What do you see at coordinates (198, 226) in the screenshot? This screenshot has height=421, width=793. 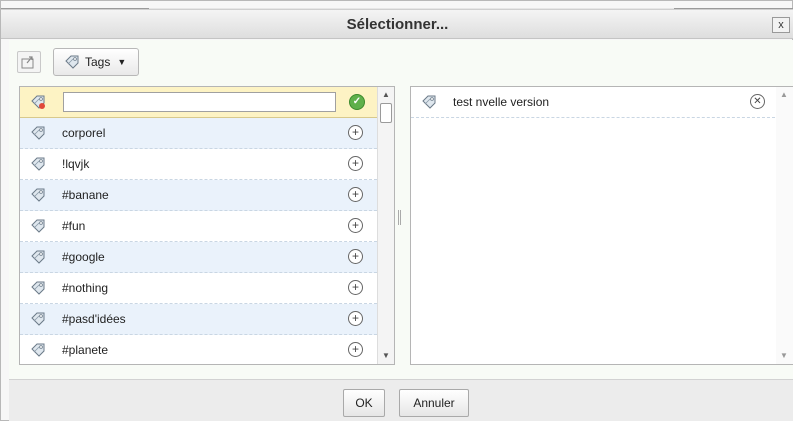 I see `list-item: #fun +` at bounding box center [198, 226].